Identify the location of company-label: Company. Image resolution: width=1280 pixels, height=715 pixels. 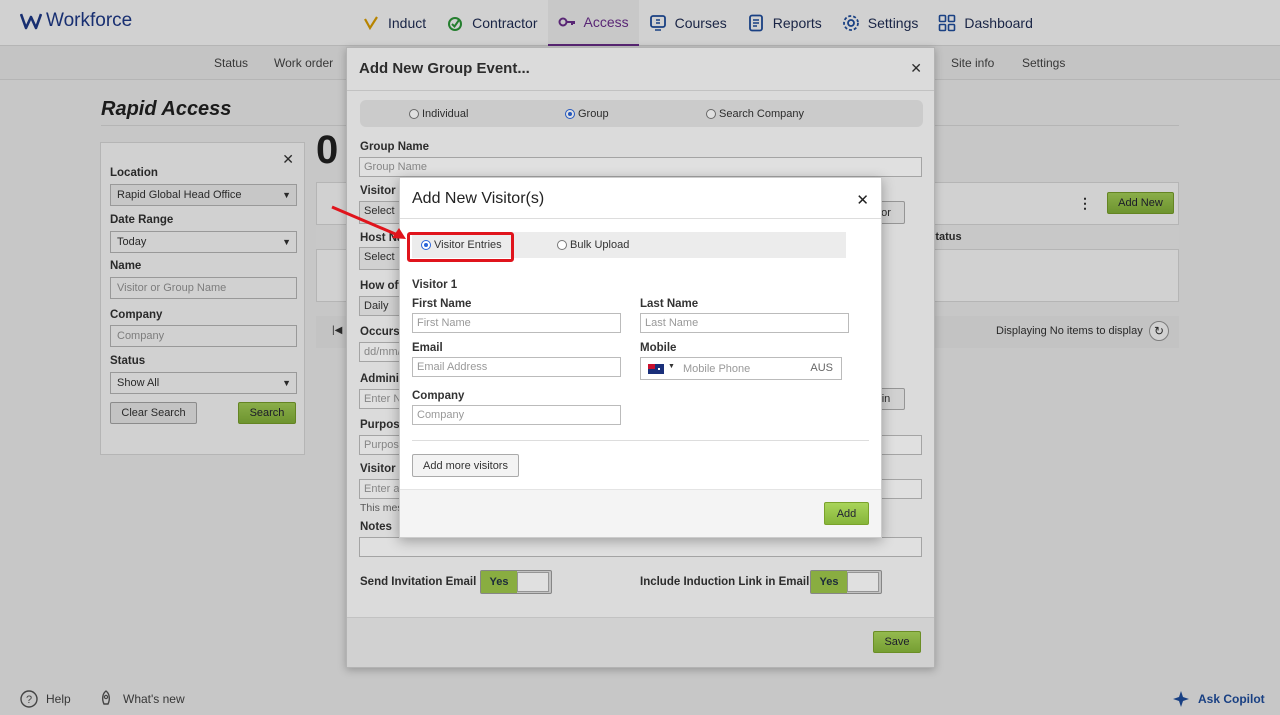
(438, 396).